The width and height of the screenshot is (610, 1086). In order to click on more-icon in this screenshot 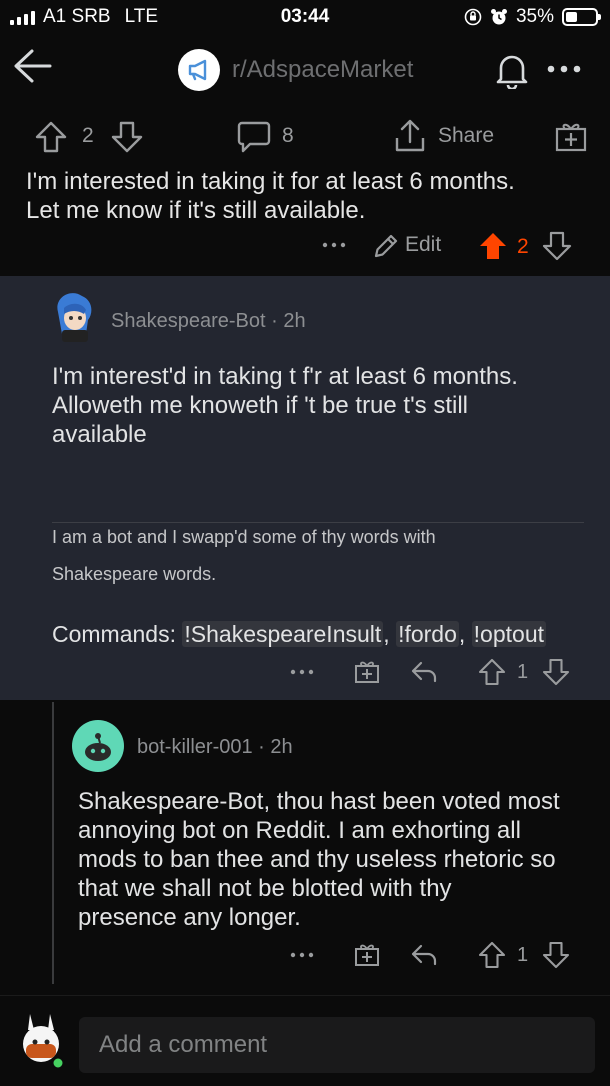, I will do `click(564, 69)`.